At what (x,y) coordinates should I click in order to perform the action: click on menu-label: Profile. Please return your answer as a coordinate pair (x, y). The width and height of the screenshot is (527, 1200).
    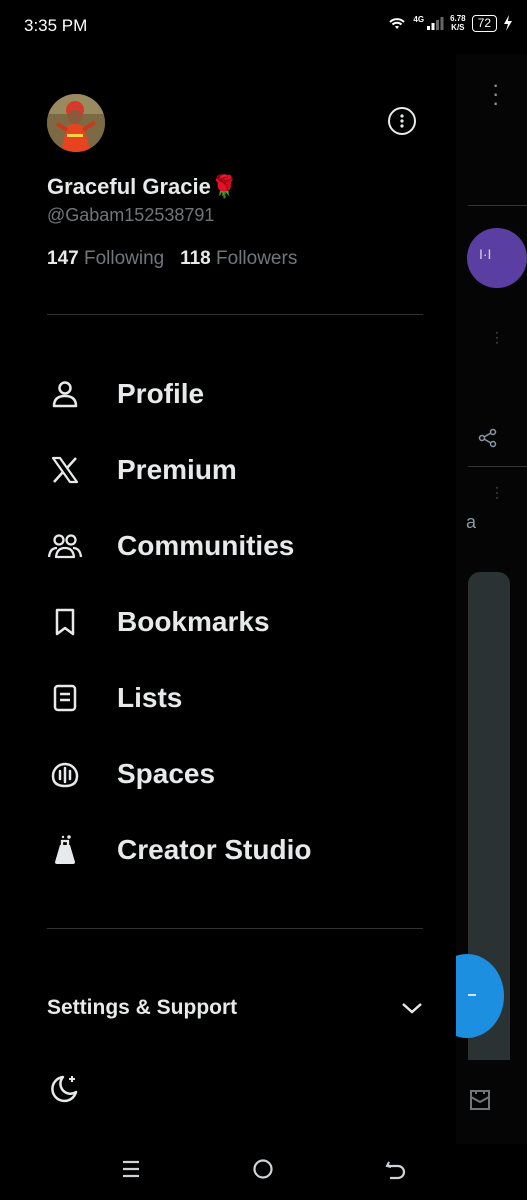
    Looking at the image, I should click on (161, 393).